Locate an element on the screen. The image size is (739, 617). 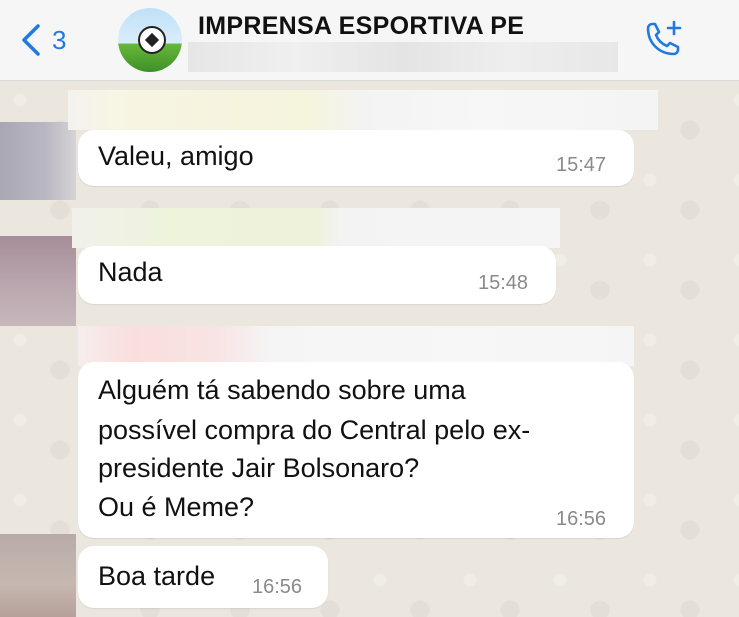
message-time: 15:47 is located at coordinates (581, 165).